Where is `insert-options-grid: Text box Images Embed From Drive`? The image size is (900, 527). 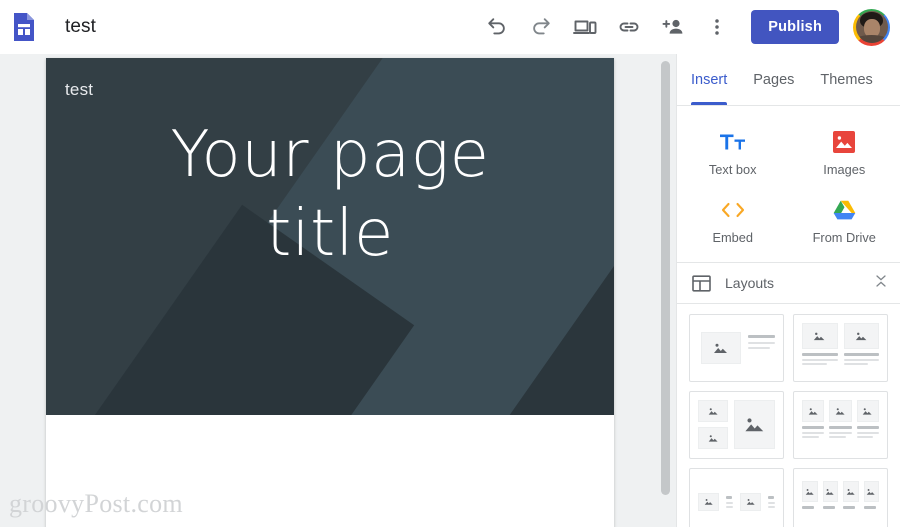 insert-options-grid: Text box Images Embed From Drive is located at coordinates (788, 184).